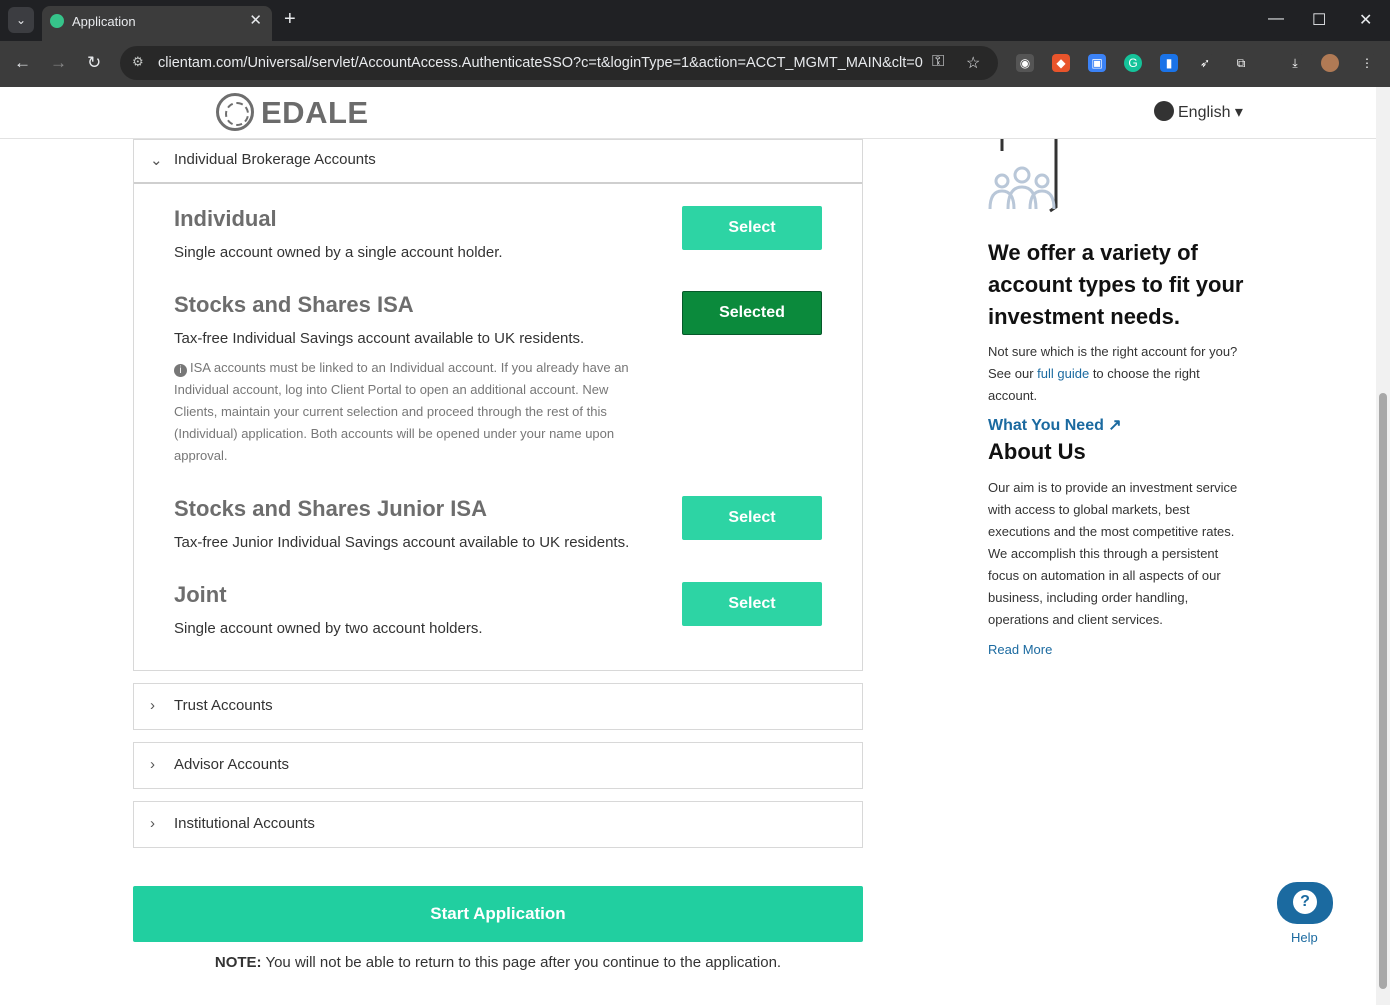  Describe the element at coordinates (1205, 63) in the screenshot. I see `rocket-extension-icon: ➶` at that location.